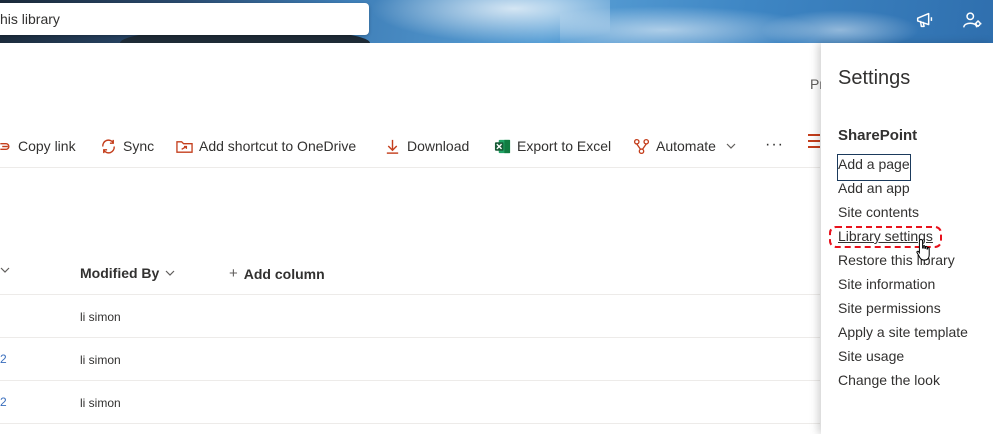  Describe the element at coordinates (184, 146) in the screenshot. I see `shortcut-folder-icon` at that location.